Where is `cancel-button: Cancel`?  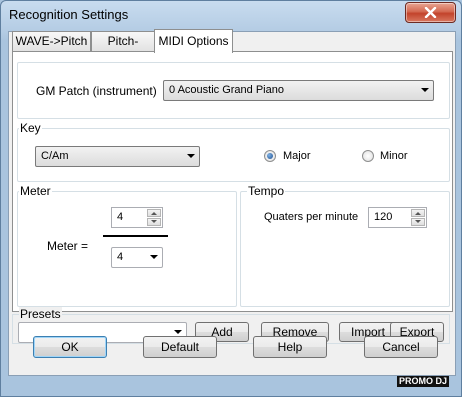 cancel-button: Cancel is located at coordinates (401, 347).